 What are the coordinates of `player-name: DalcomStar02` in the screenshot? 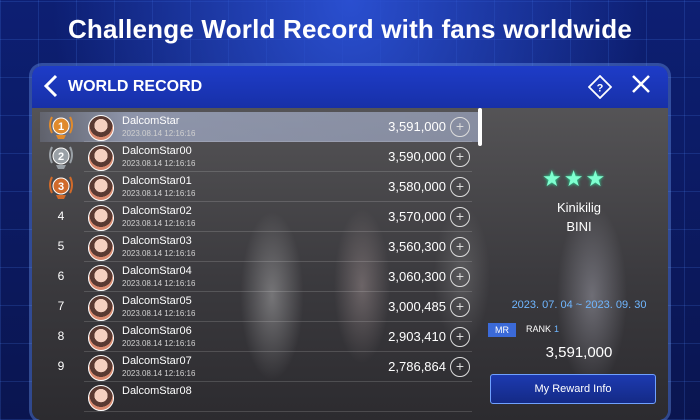 It's located at (157, 211).